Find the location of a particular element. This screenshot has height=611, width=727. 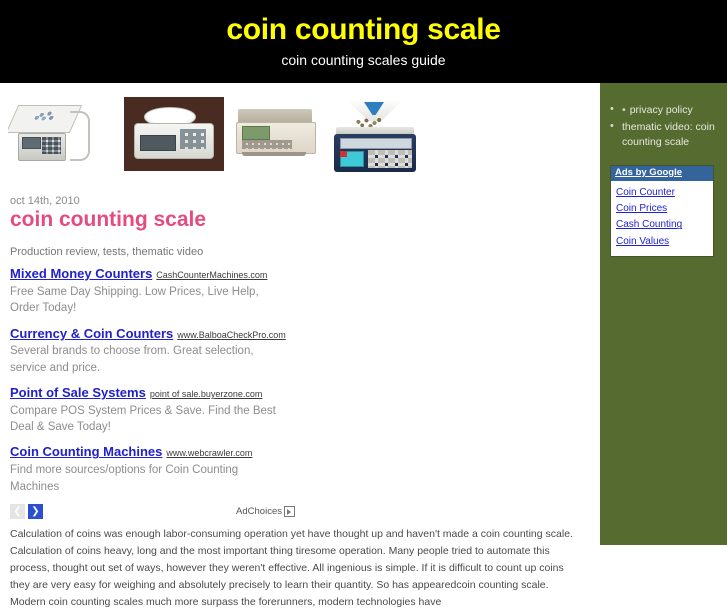

page-subtitle: coin counting scales guide is located at coordinates (363, 59).